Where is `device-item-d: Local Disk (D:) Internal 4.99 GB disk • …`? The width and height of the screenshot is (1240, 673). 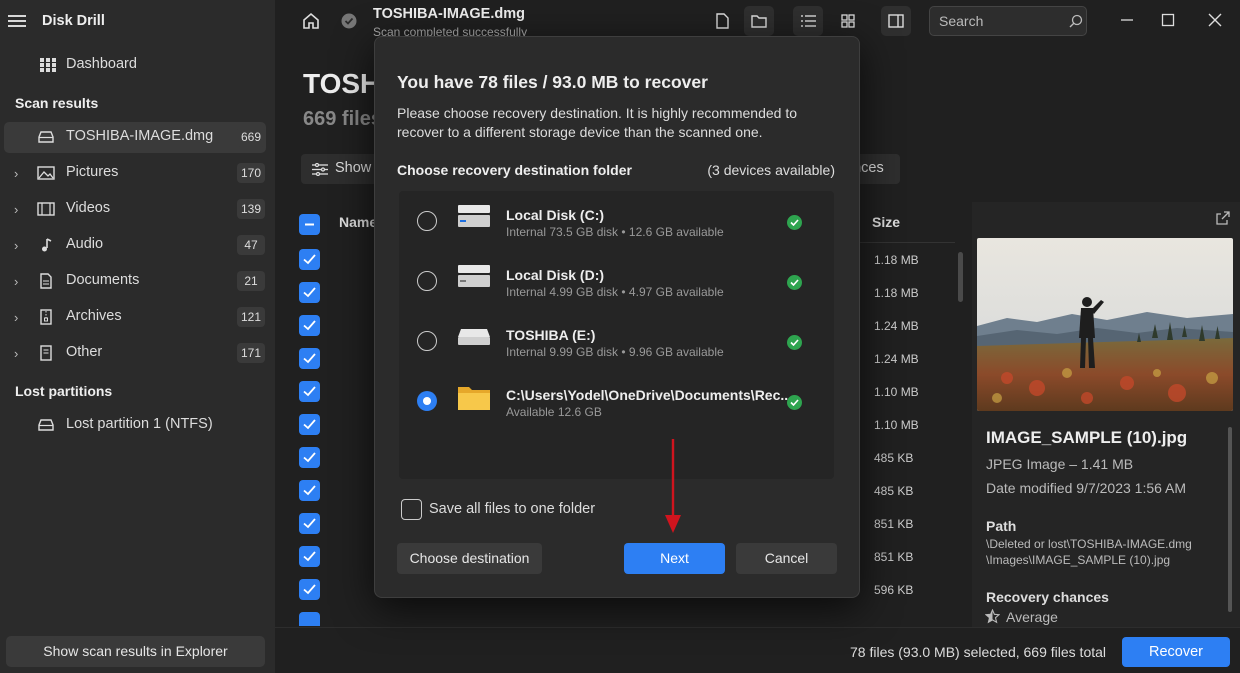
device-item-d: Local Disk (D:) Internal 4.99 GB disk • … is located at coordinates (616, 281).